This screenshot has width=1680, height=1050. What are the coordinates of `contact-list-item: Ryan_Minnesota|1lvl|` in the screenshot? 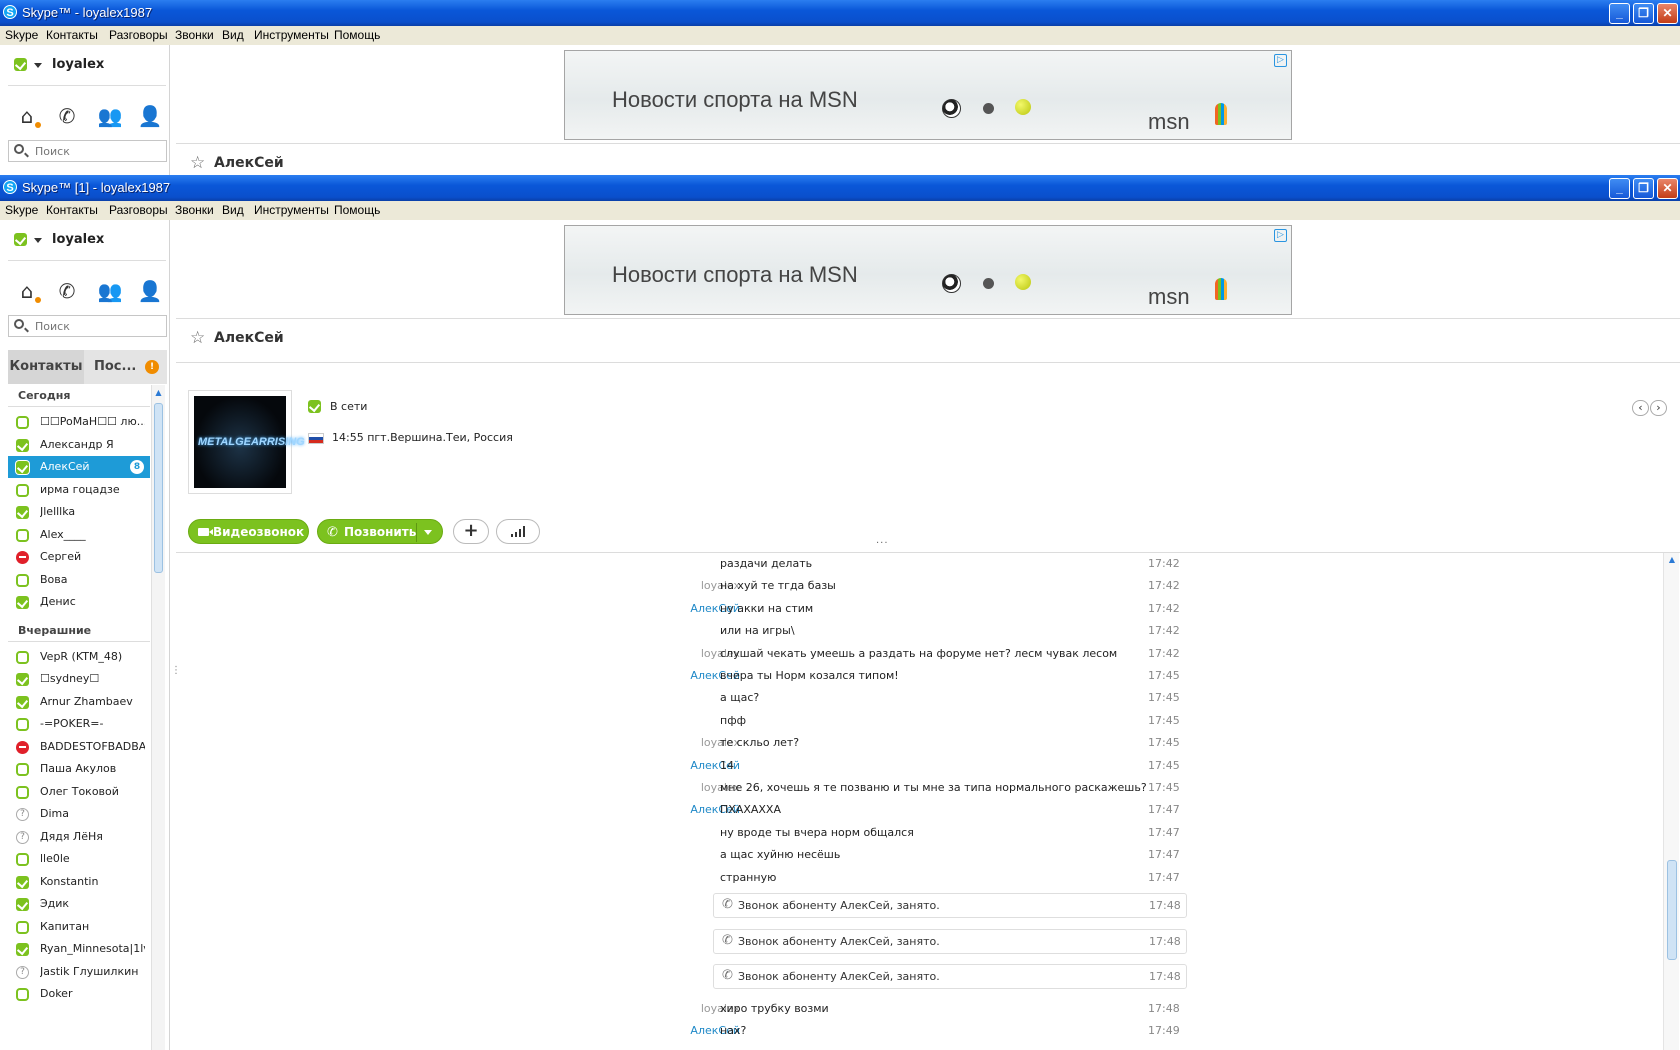 It's located at (79, 949).